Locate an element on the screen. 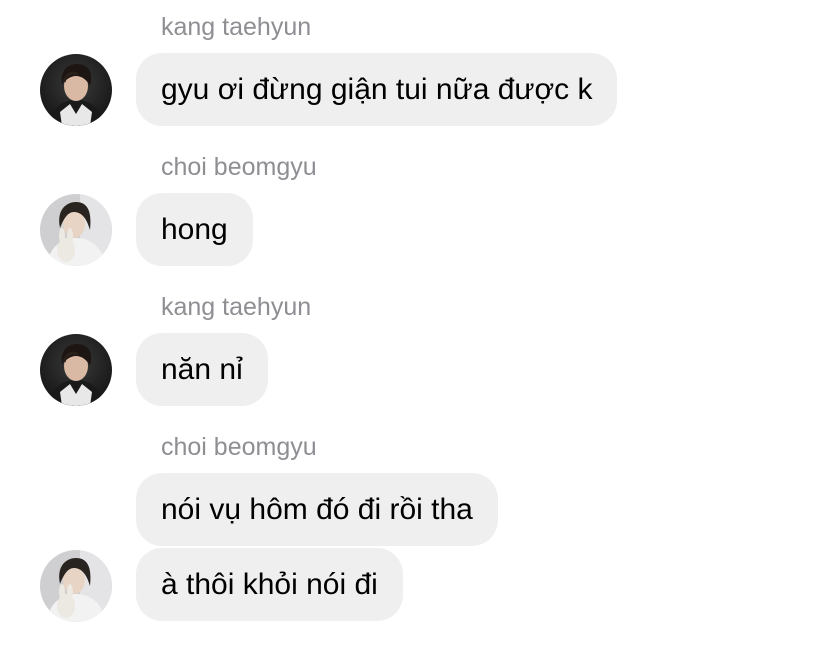 The width and height of the screenshot is (828, 649). message-bubble: nói vụ hôm đó đi rồi tha is located at coordinates (317, 509).